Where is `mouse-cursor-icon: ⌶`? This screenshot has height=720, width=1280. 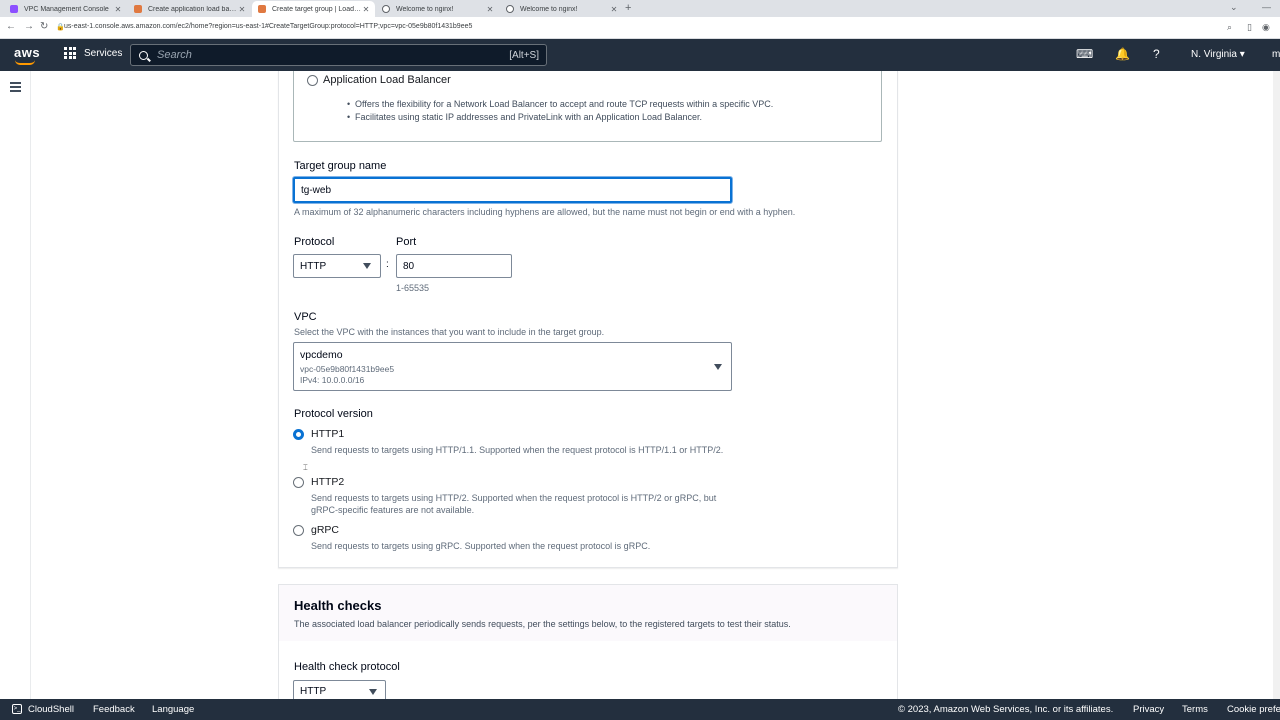
mouse-cursor-icon: ⌶ is located at coordinates (305, 467).